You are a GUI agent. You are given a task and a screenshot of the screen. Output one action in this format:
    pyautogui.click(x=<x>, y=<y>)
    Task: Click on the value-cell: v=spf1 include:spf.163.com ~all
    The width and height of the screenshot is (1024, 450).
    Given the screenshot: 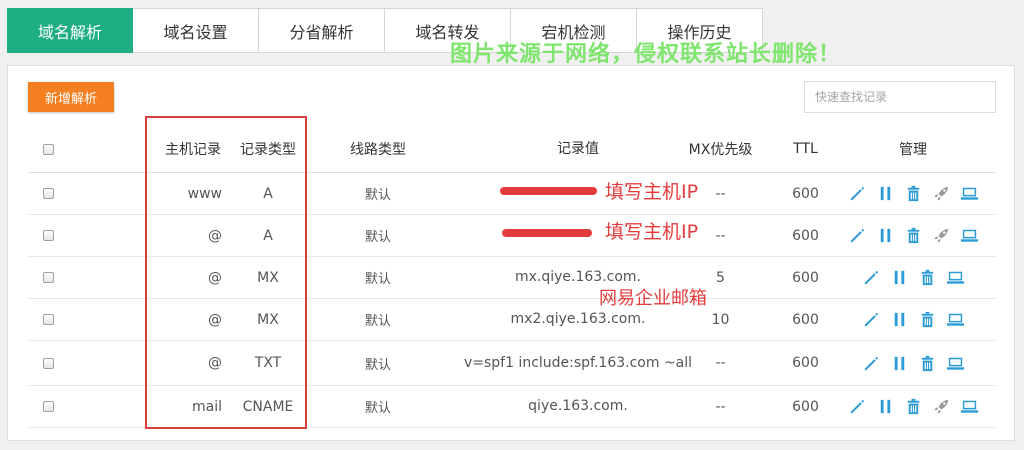 What is the action you would take?
    pyautogui.click(x=578, y=362)
    